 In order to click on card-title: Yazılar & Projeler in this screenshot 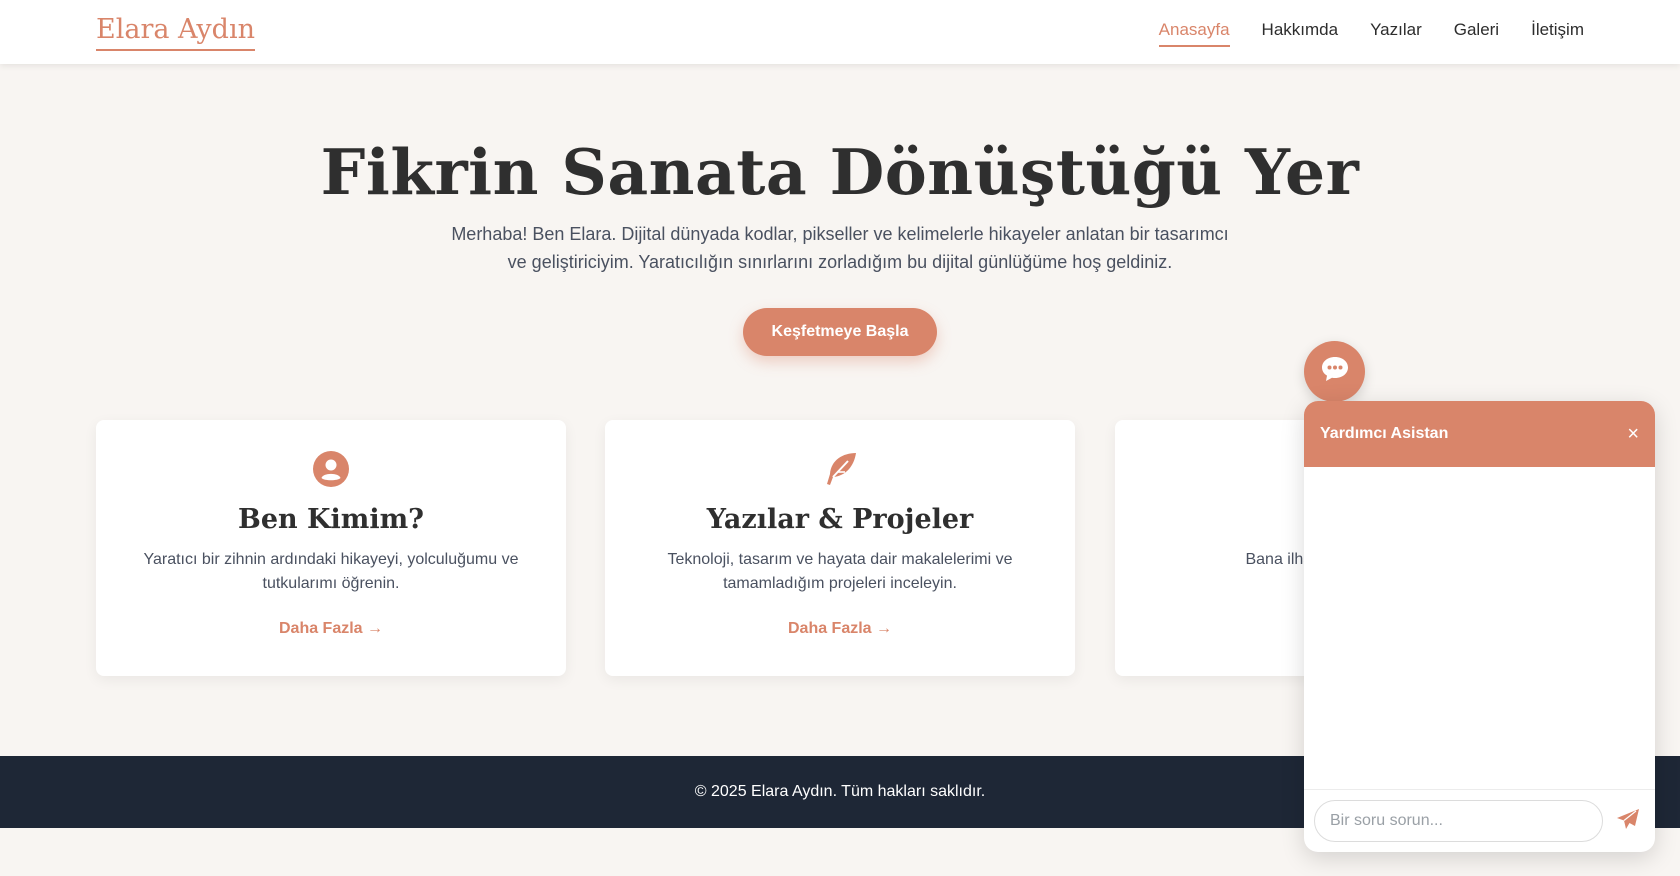, I will do `click(840, 519)`.